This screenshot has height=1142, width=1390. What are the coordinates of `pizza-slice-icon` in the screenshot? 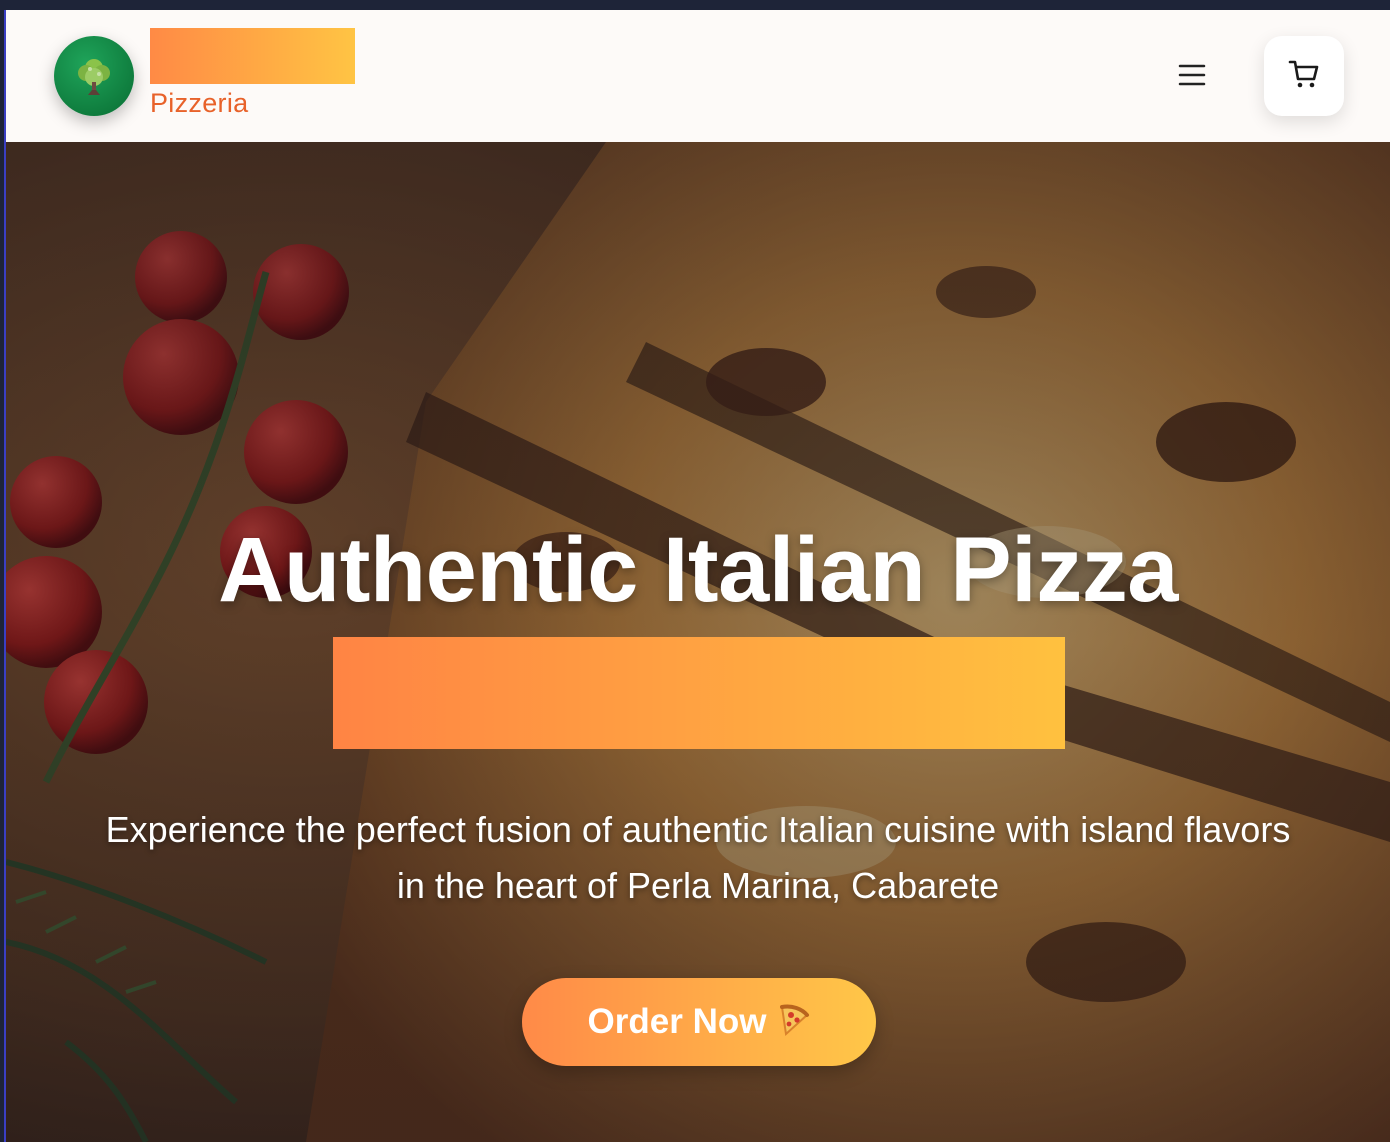 It's located at (793, 1022).